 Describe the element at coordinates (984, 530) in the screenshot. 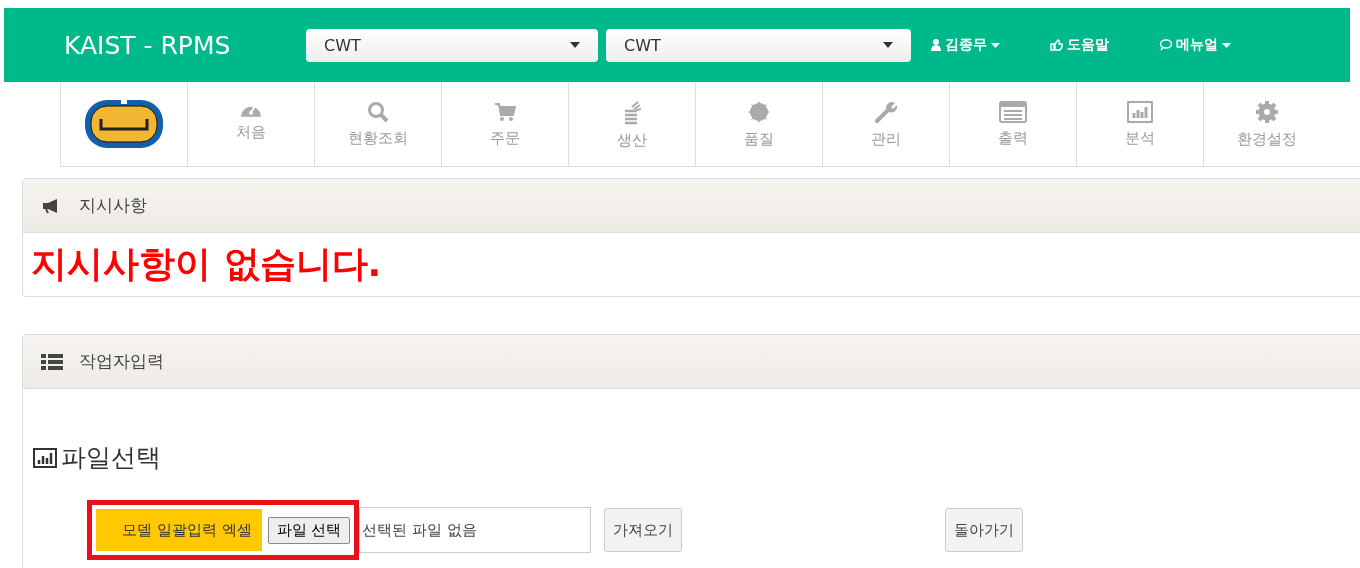

I see `back-button: 돌아가기` at that location.